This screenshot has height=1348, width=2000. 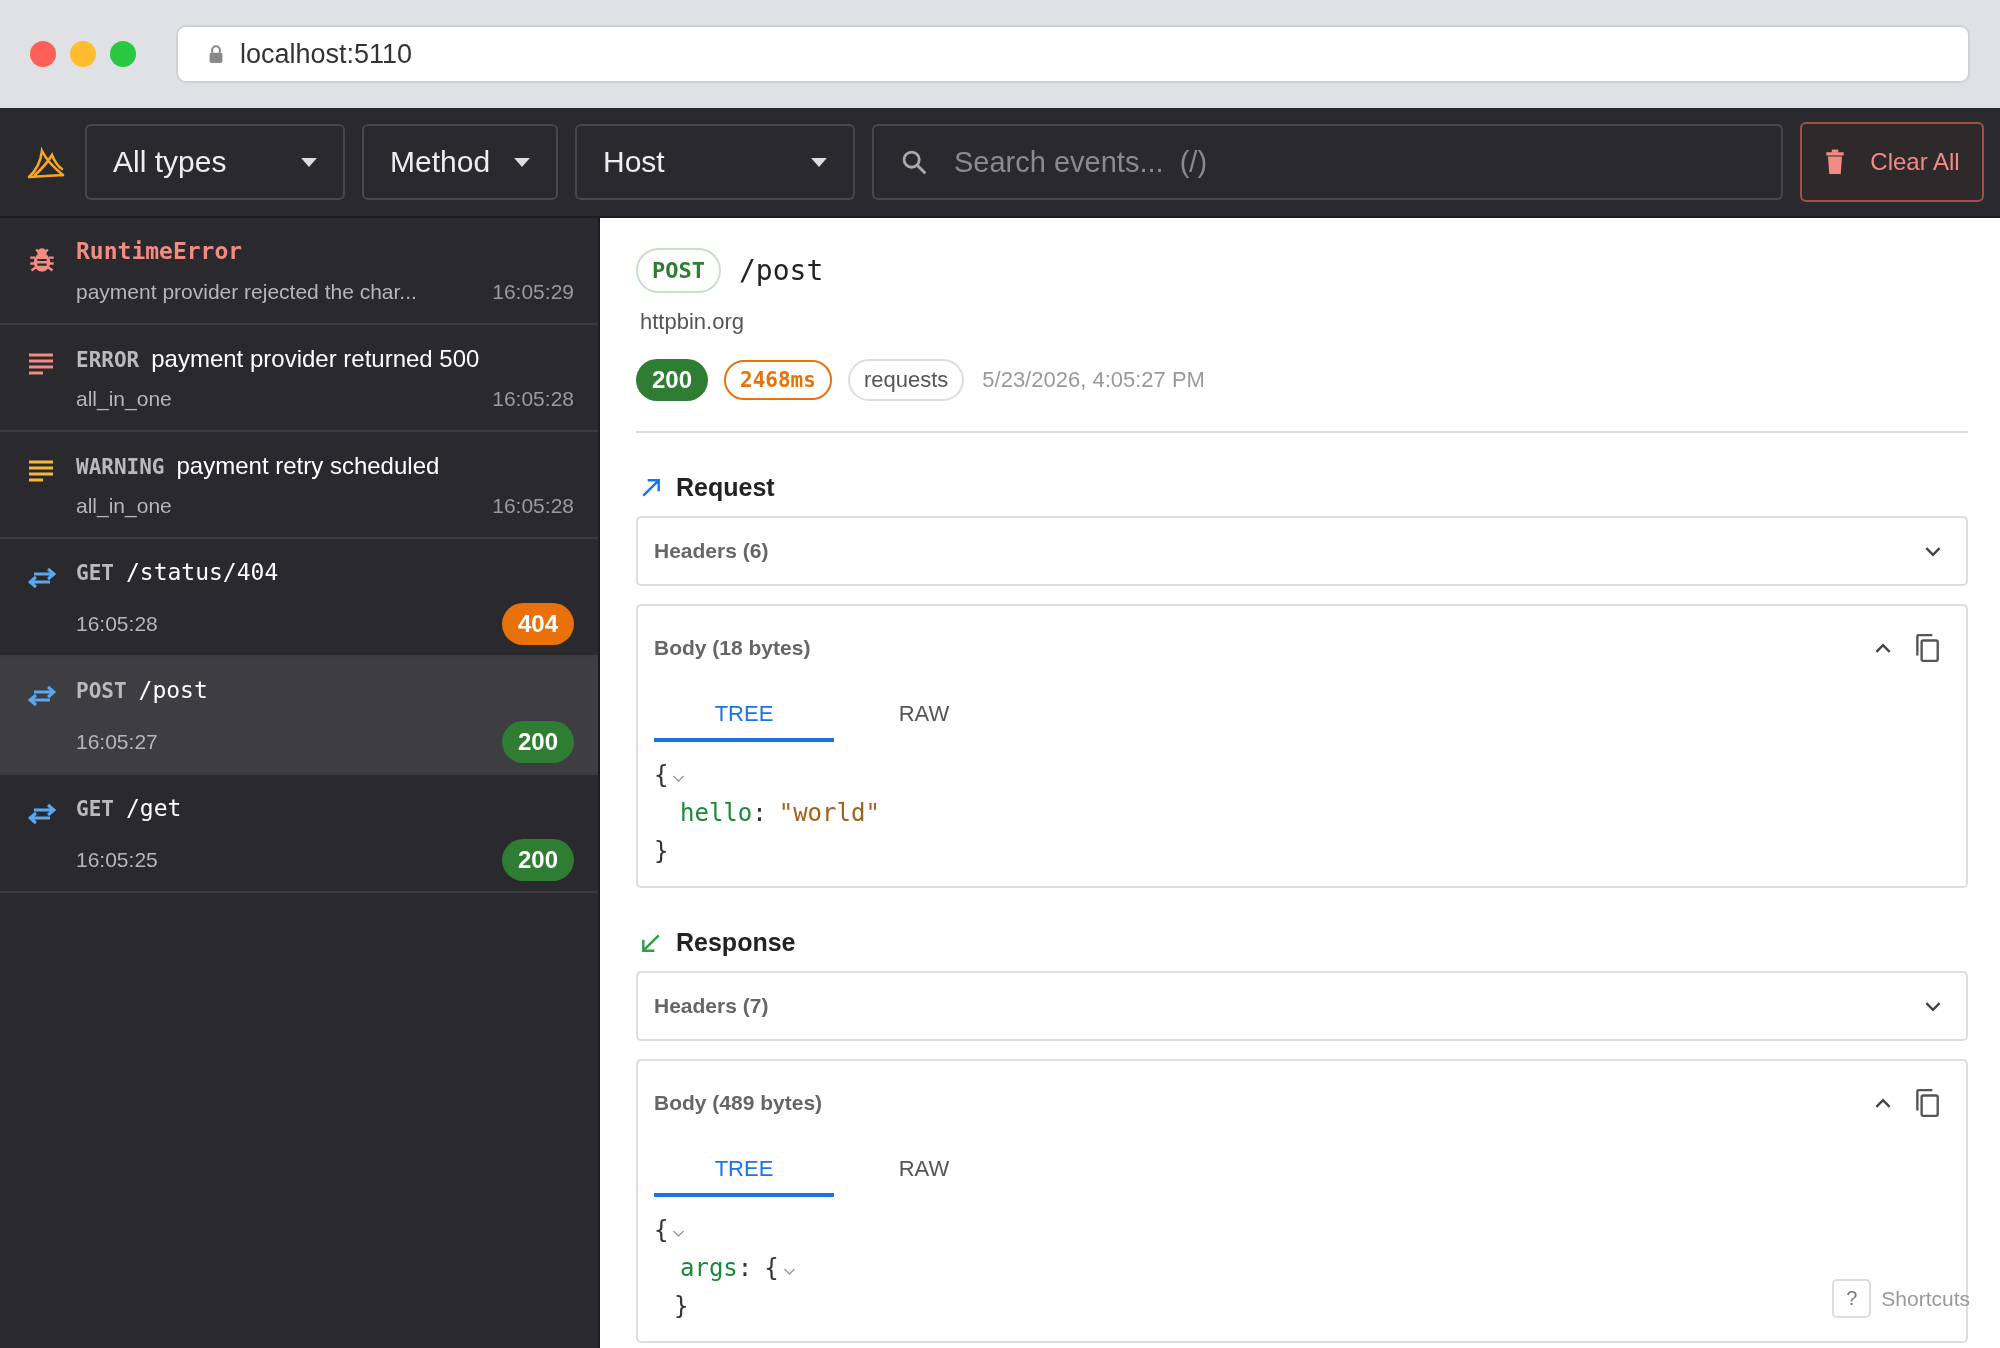 What do you see at coordinates (1093, 380) in the screenshot?
I see `timestamp: 5/23/2026, 4:05:27 PM` at bounding box center [1093, 380].